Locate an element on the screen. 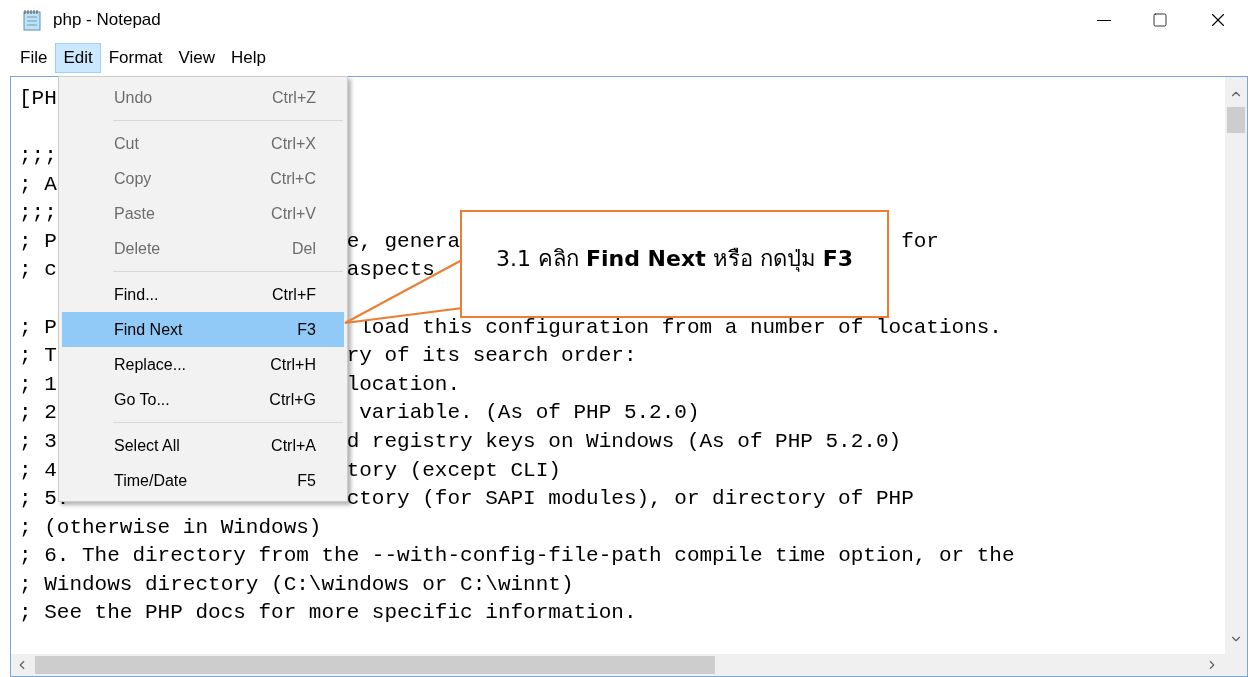  code-fragment: location. is located at coordinates (403, 384).